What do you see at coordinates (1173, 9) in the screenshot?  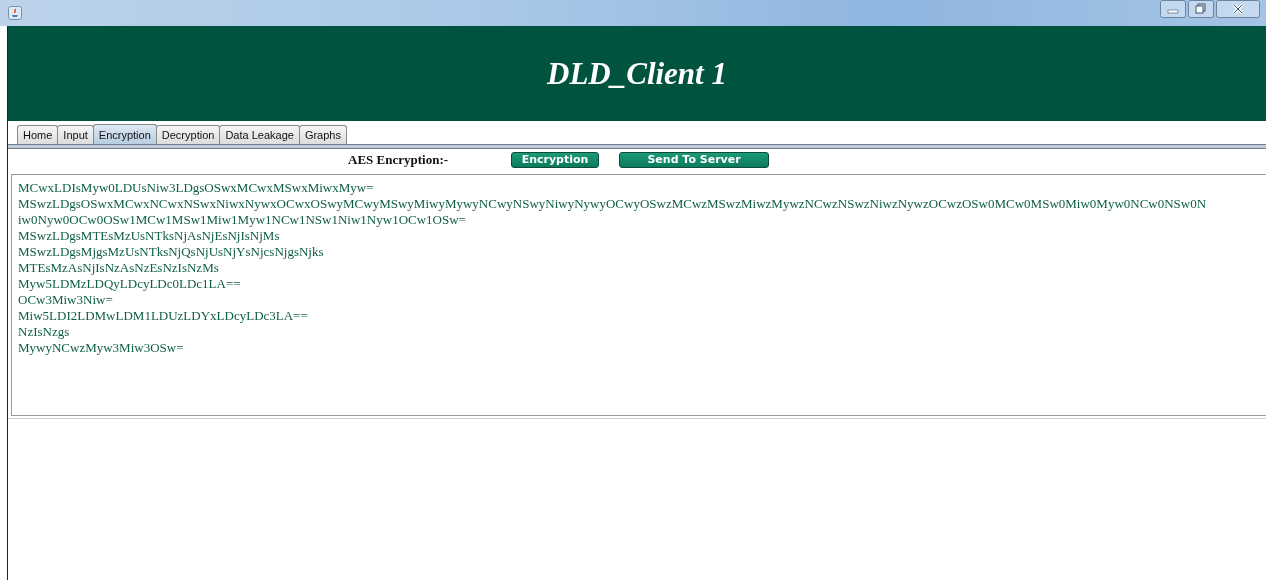 I see `minimize-icon` at bounding box center [1173, 9].